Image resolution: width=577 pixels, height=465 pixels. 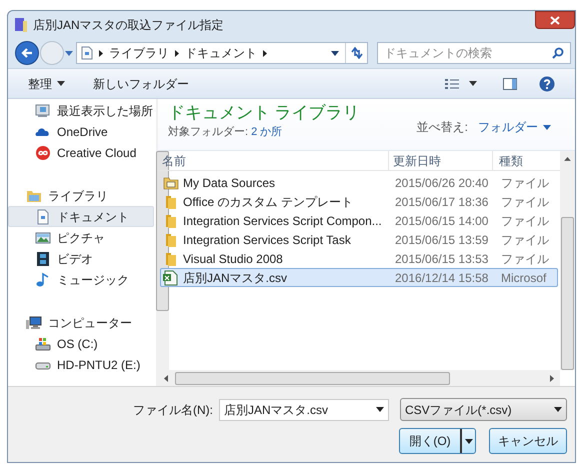 What do you see at coordinates (359, 277) in the screenshot?
I see `file-row: 店別JANマスタ.csv 2016/12/14 15:58 Microsof` at bounding box center [359, 277].